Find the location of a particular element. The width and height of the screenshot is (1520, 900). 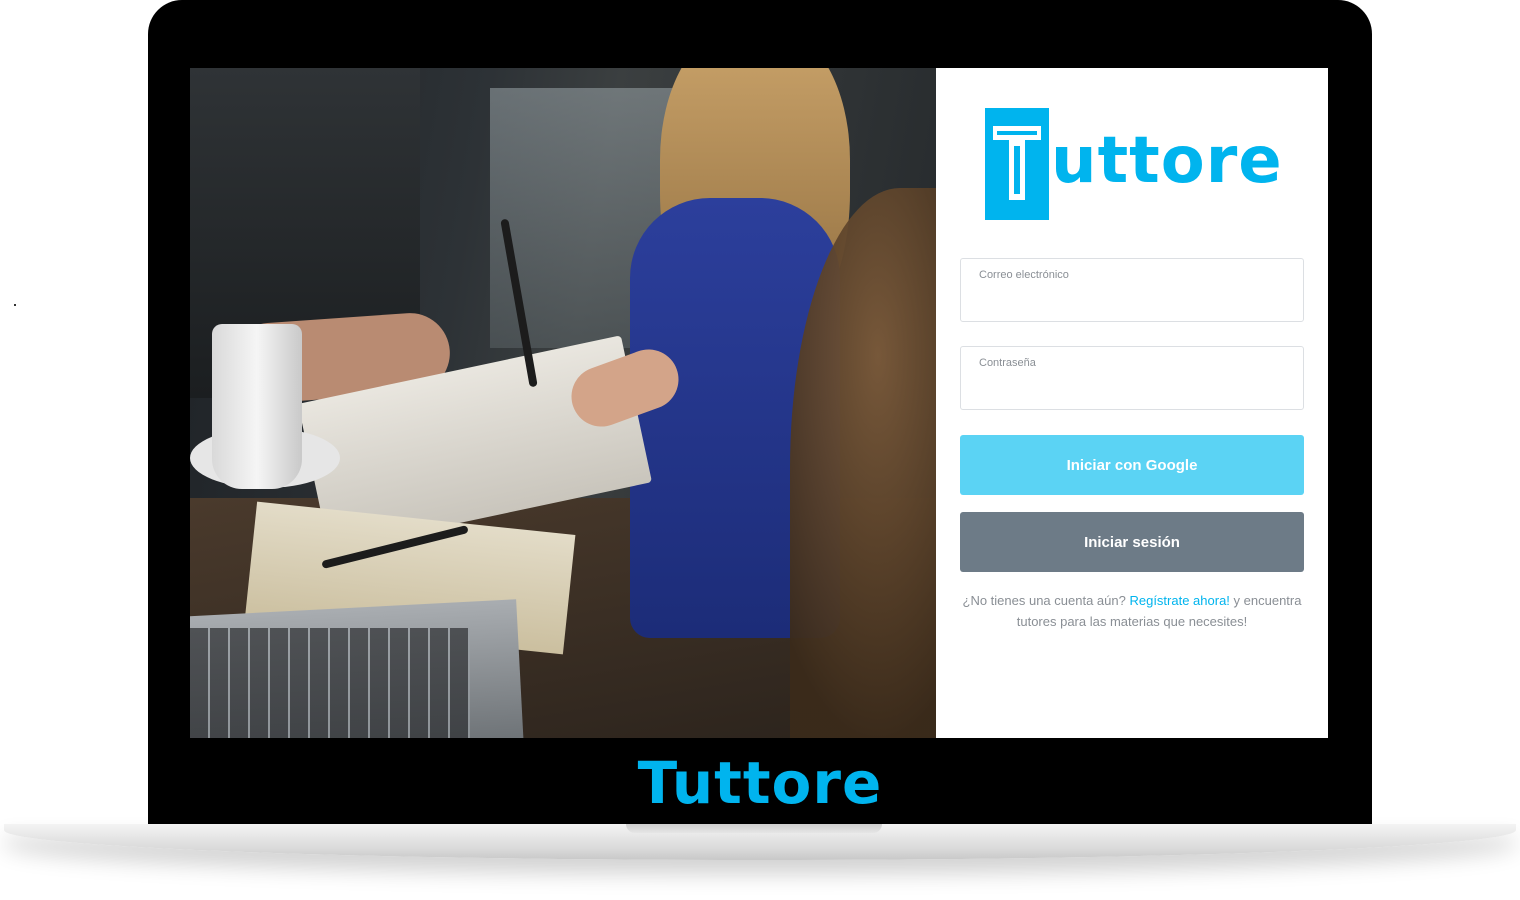

photo-cup is located at coordinates (257, 406).